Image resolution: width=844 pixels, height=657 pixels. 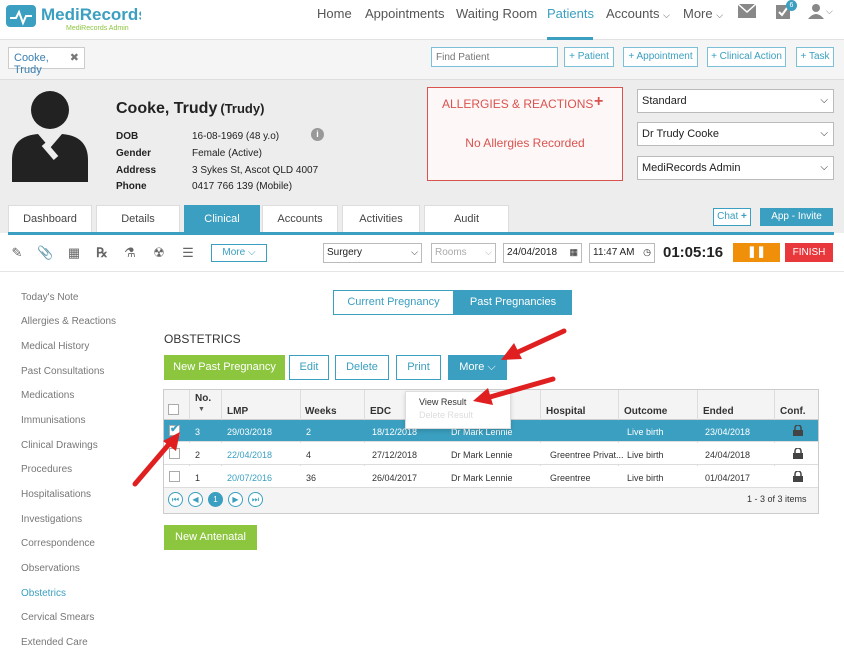 What do you see at coordinates (791, 5) in the screenshot?
I see `tasks-badge: 6` at bounding box center [791, 5].